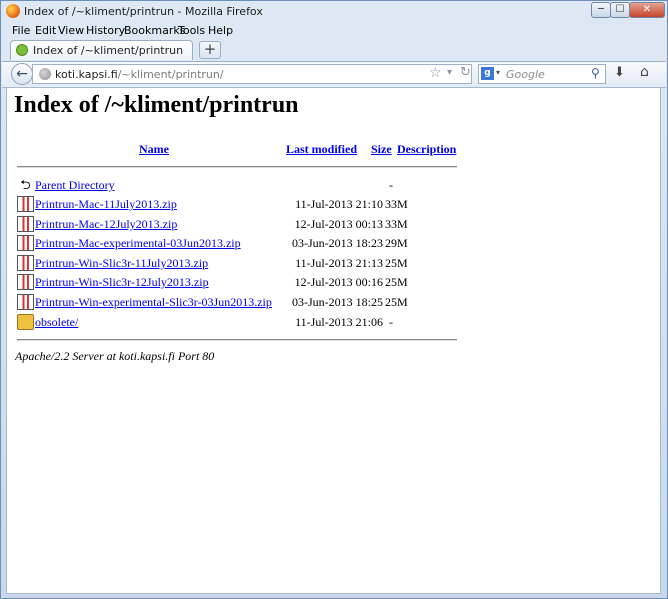 This screenshot has height=599, width=668. Describe the element at coordinates (498, 72) in the screenshot. I see `engine-dropdown-icon: ▾` at that location.